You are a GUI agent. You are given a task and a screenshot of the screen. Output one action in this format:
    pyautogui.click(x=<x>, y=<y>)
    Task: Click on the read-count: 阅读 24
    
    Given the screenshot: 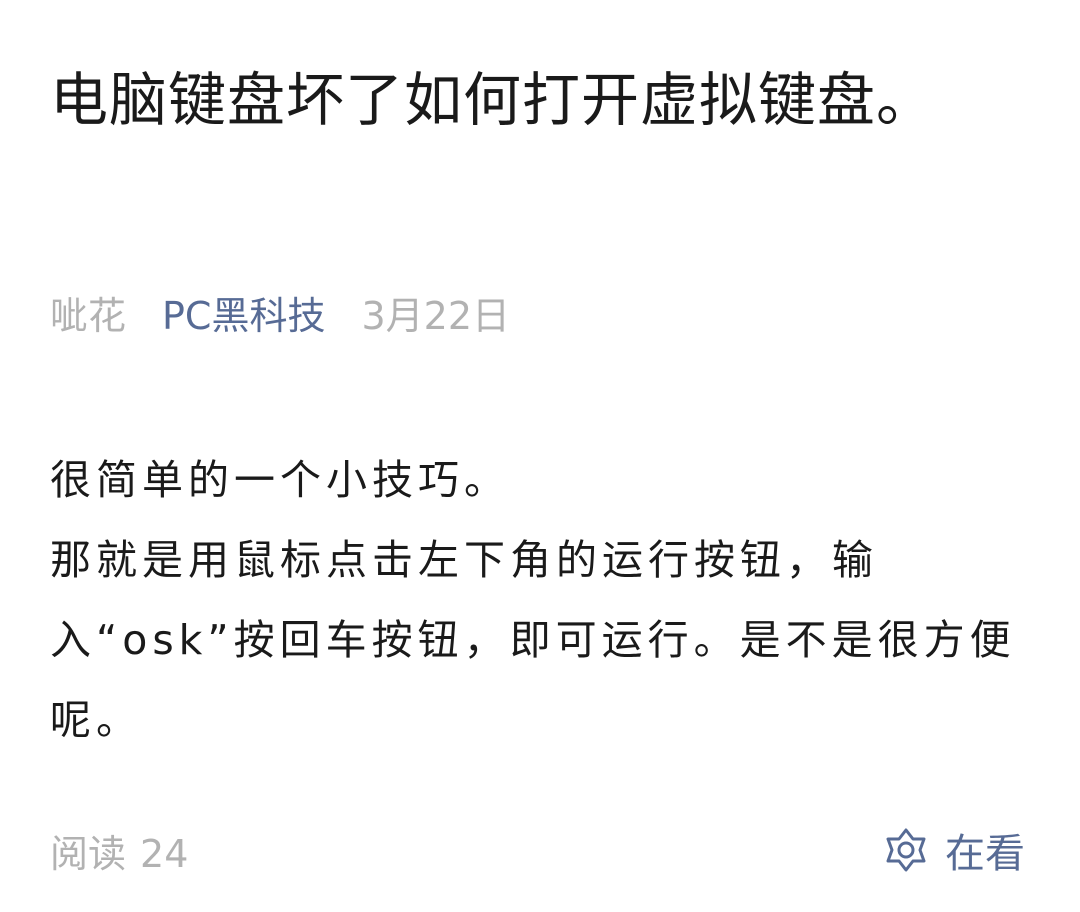 What is the action you would take?
    pyautogui.click(x=119, y=850)
    